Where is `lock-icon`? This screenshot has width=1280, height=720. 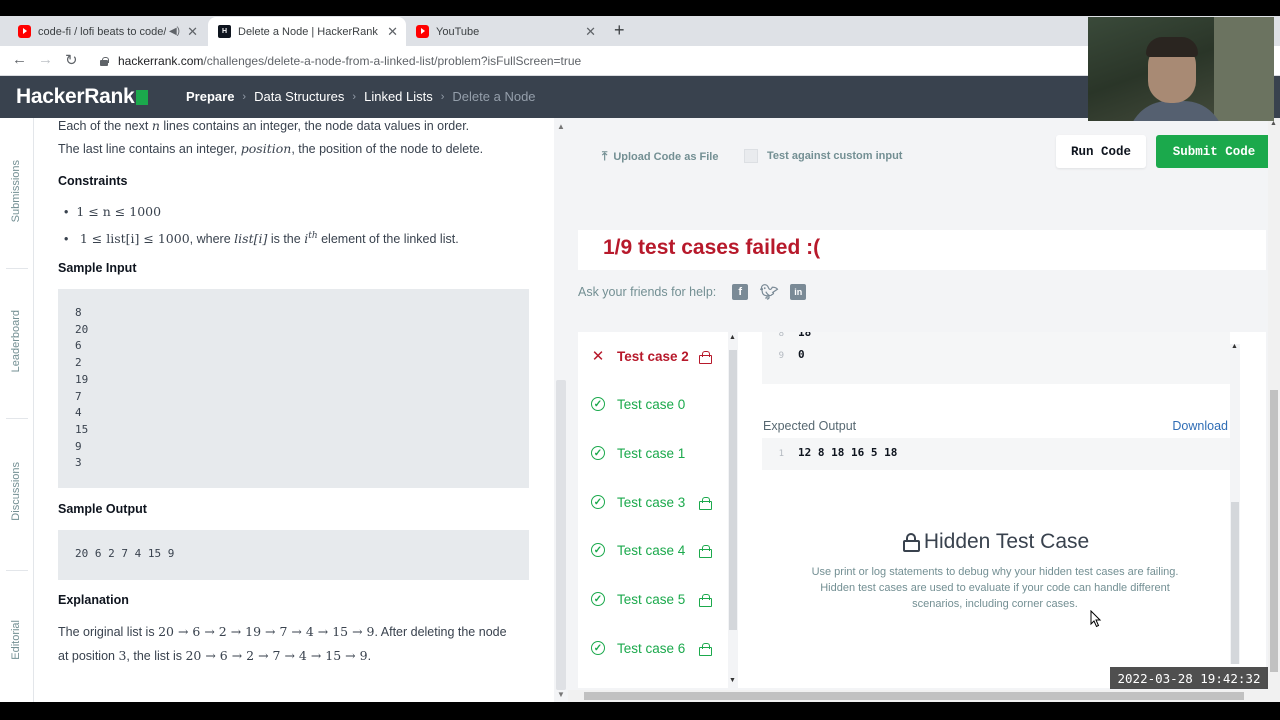 lock-icon is located at coordinates (705, 503).